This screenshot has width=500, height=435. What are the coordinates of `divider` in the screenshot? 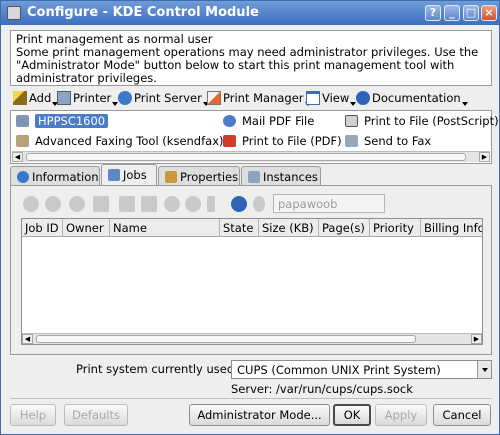 It's located at (251, 398).